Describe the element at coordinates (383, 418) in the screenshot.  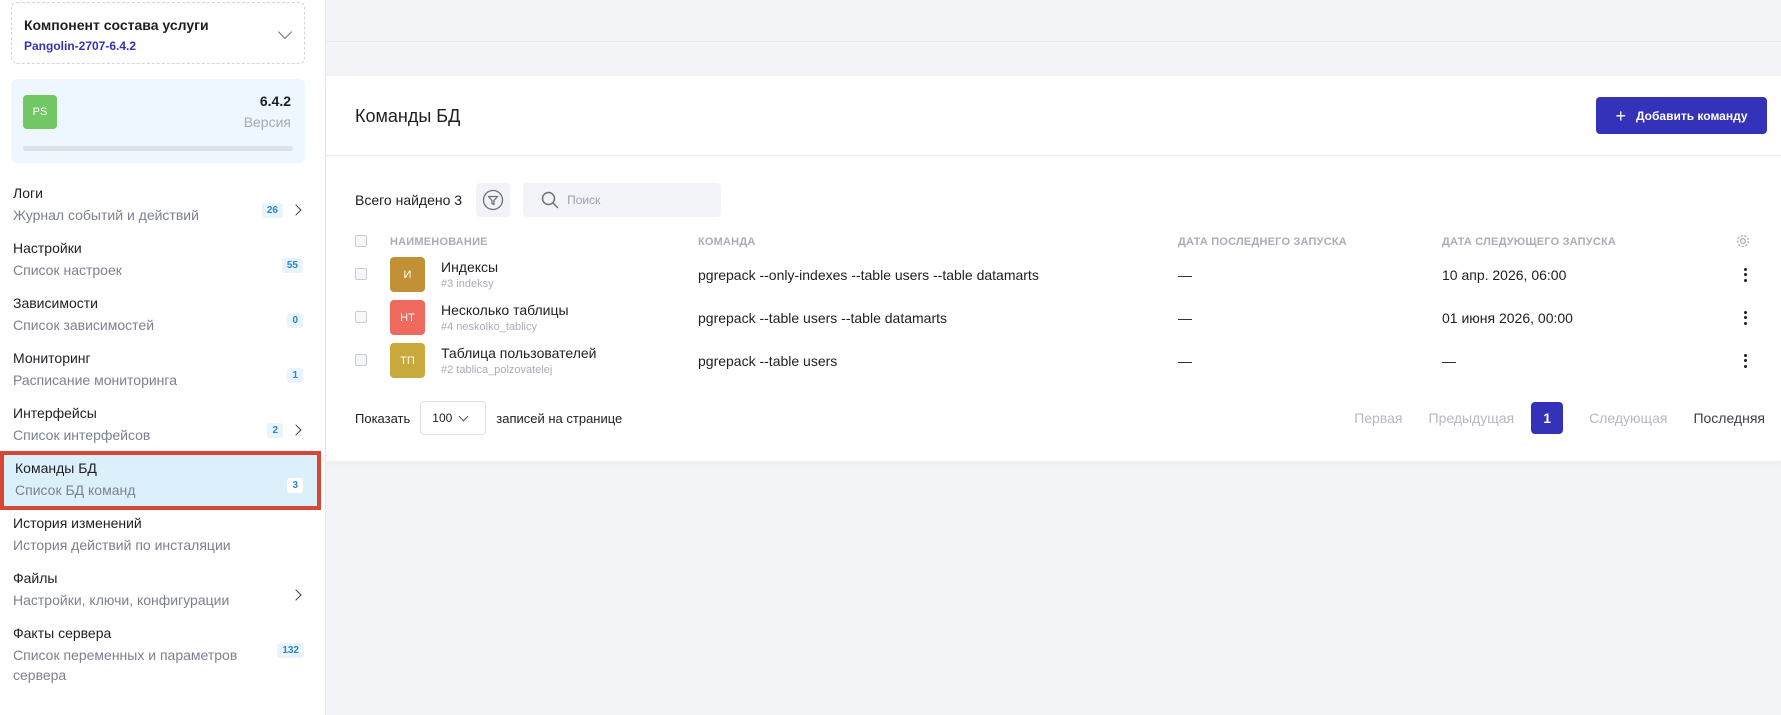
I see `show-label: Показать` at that location.